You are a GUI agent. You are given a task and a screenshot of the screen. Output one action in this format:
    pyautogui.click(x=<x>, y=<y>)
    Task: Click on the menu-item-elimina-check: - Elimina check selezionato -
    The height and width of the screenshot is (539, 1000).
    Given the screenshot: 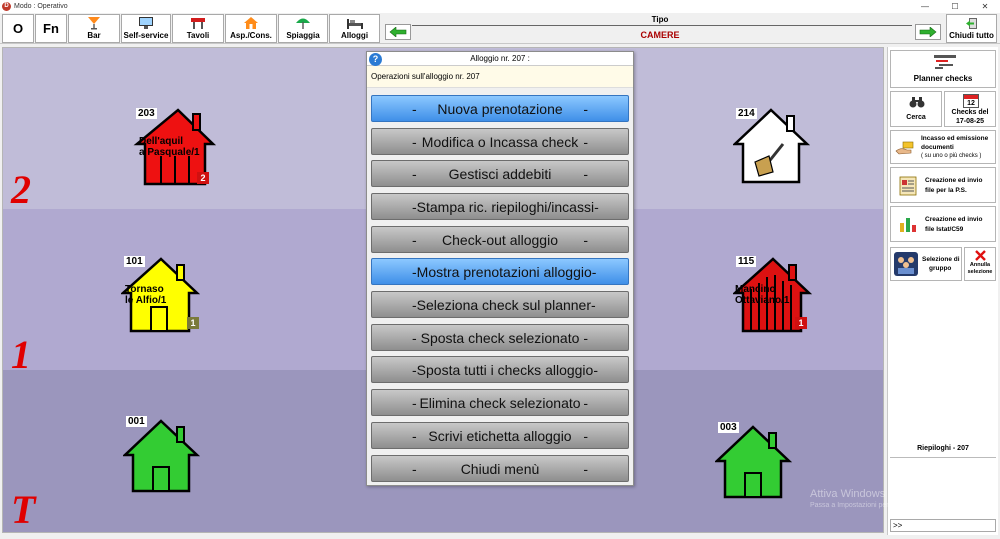 What is the action you would take?
    pyautogui.click(x=500, y=402)
    